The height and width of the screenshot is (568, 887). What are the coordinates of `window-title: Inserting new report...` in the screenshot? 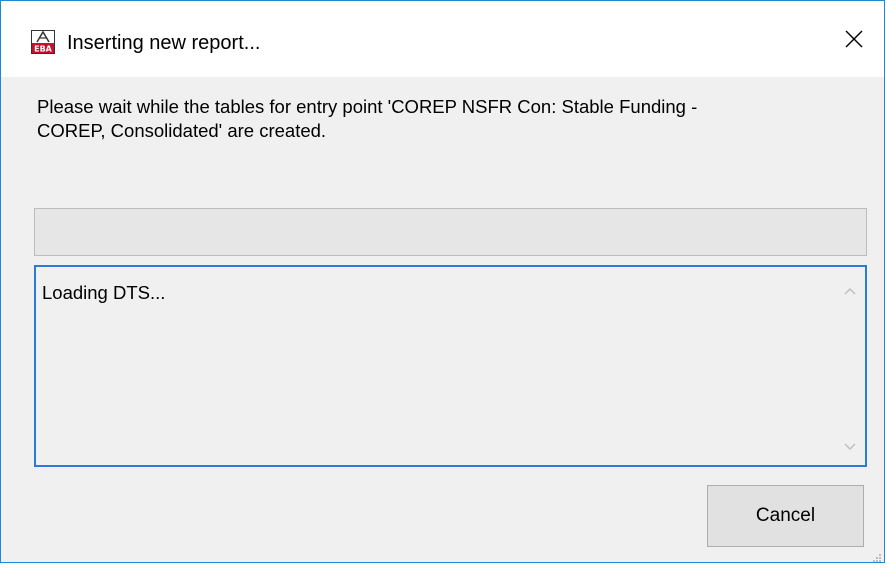 It's located at (164, 43).